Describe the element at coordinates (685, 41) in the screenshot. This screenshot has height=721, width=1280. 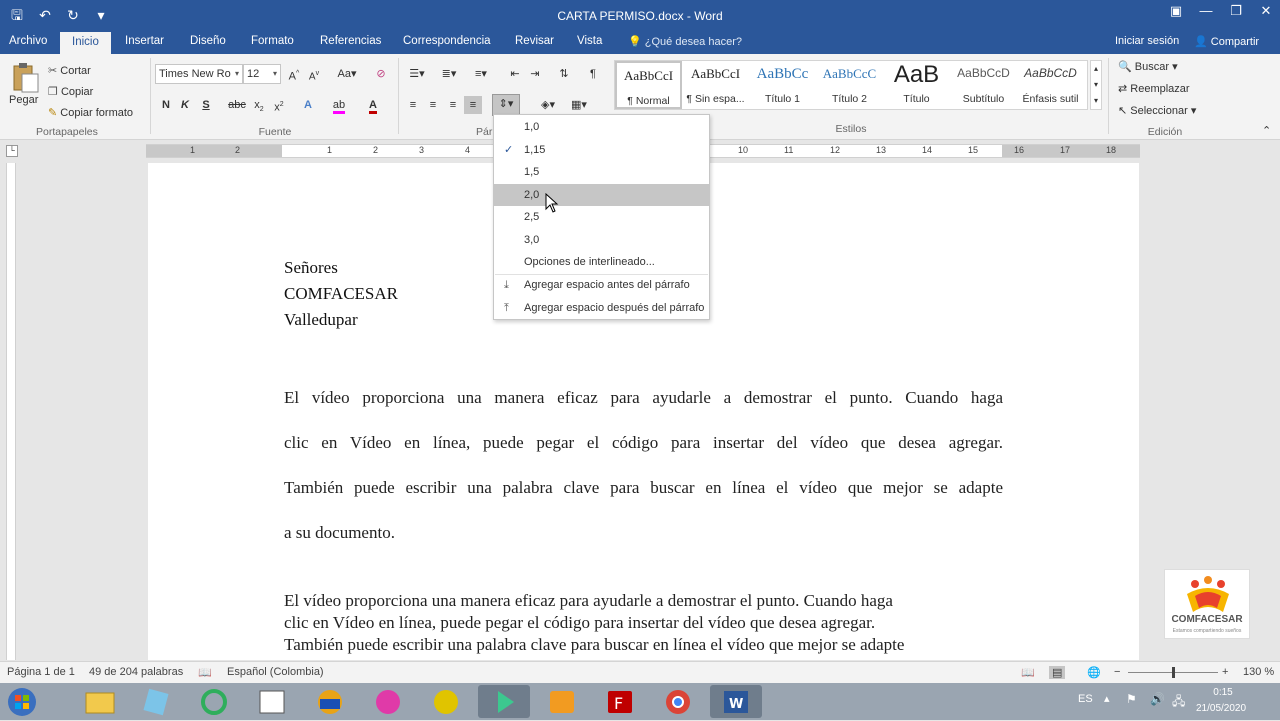
I see `tell-me-search: 💡 ¿Qué desea hacer?` at that location.